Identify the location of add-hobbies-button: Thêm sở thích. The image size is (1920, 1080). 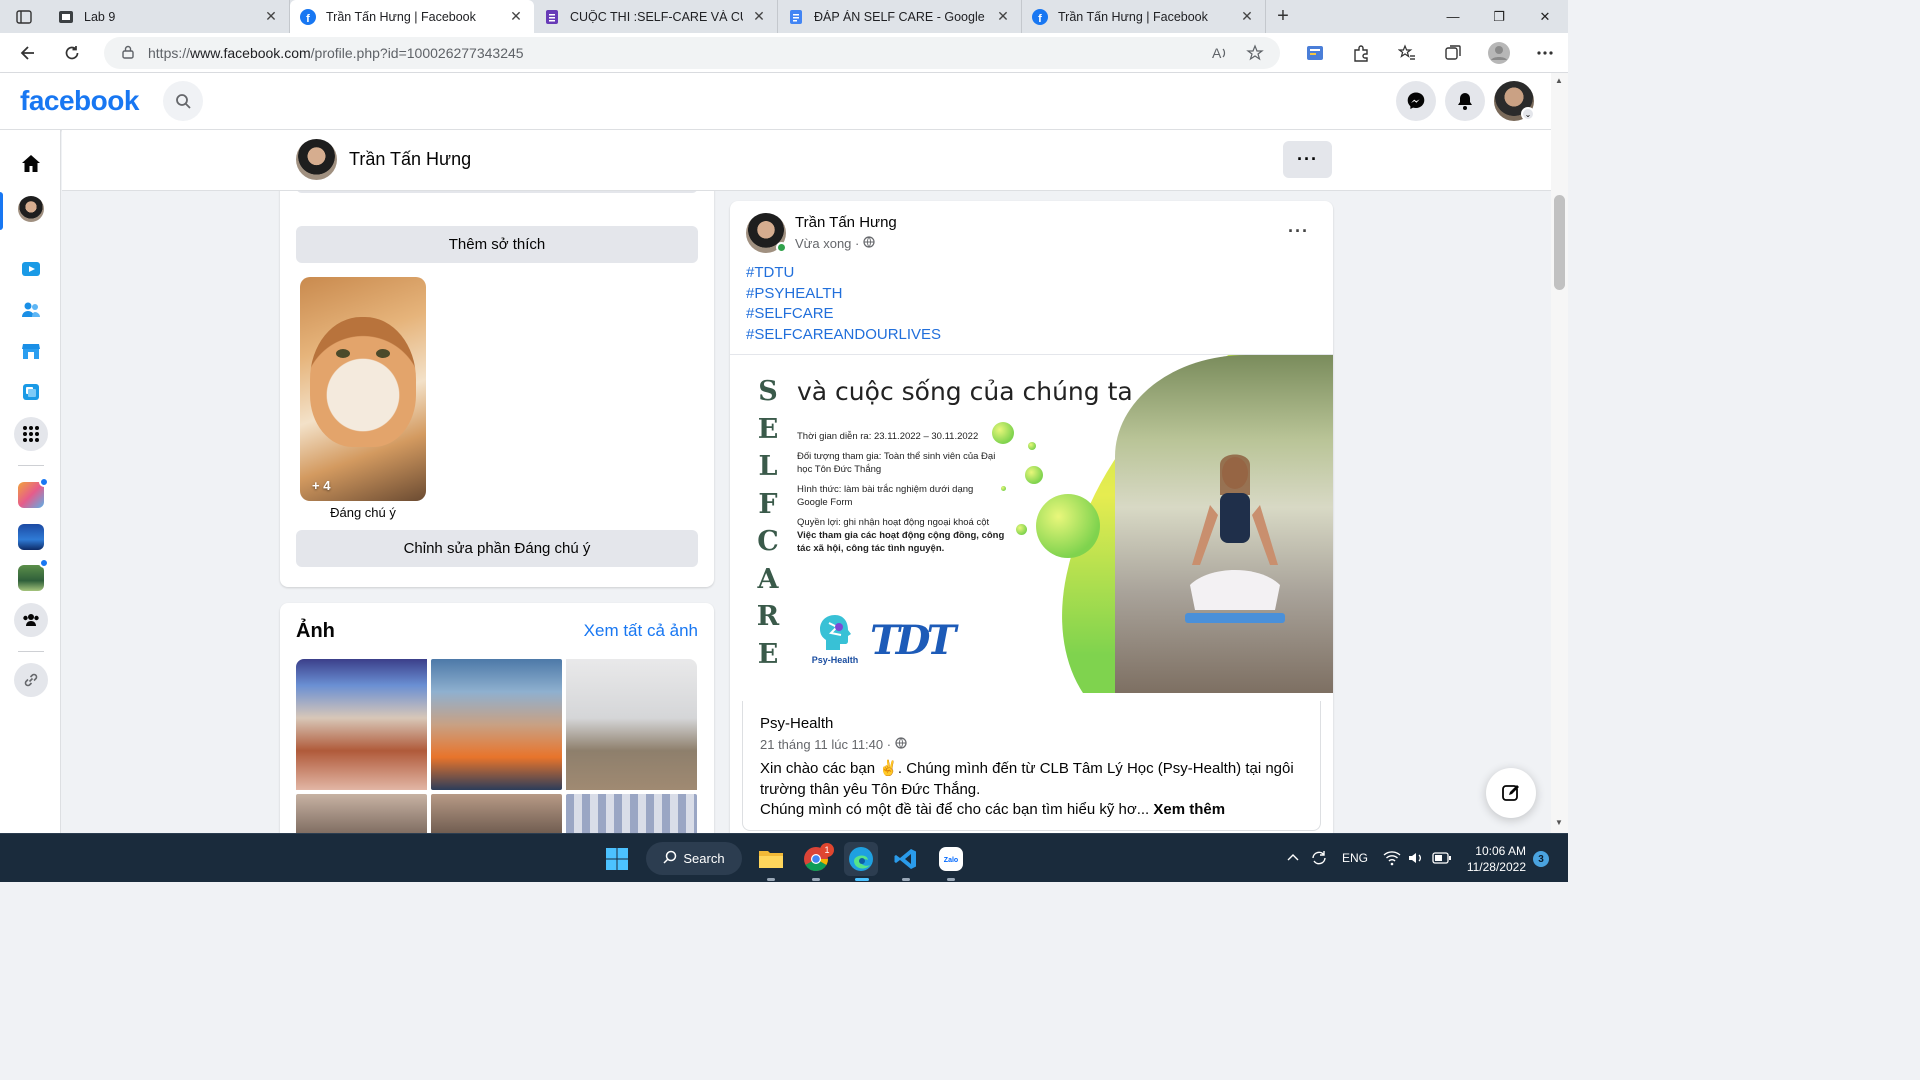
(497, 244).